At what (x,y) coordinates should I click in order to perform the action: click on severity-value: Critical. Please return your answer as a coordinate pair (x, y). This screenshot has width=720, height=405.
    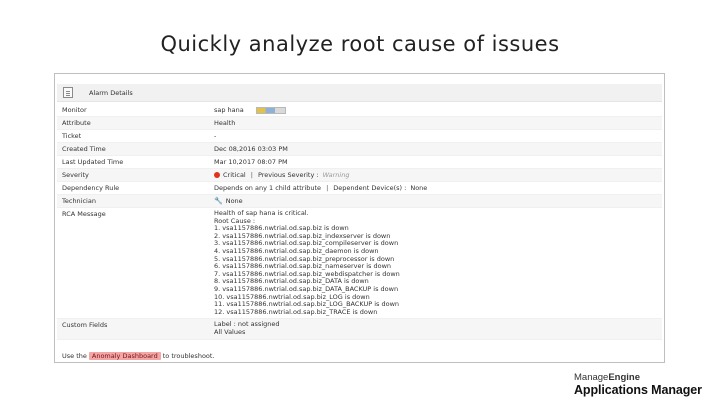
    Looking at the image, I should click on (234, 175).